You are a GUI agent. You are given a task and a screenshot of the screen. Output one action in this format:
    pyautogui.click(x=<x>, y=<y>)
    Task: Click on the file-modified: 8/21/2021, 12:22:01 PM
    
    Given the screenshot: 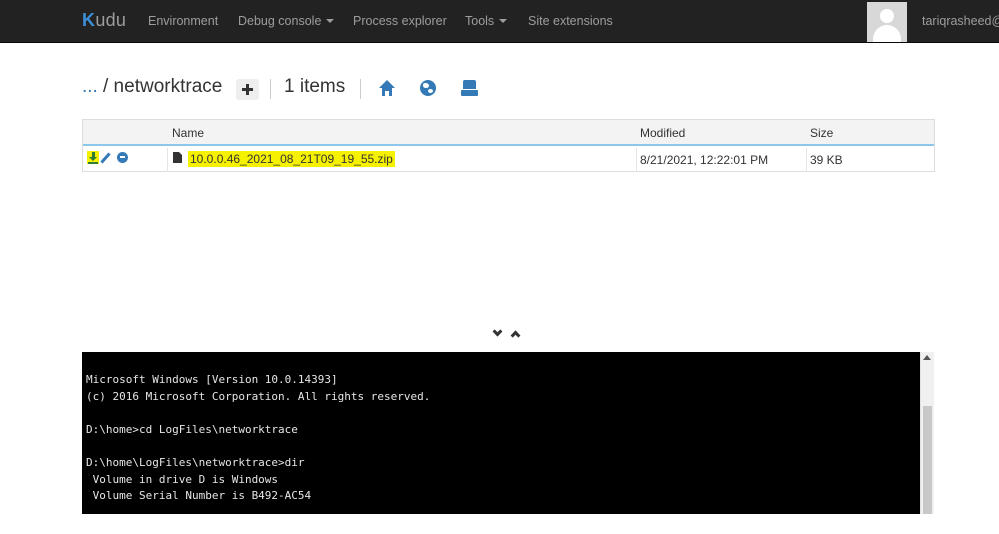 What is the action you would take?
    pyautogui.click(x=704, y=160)
    